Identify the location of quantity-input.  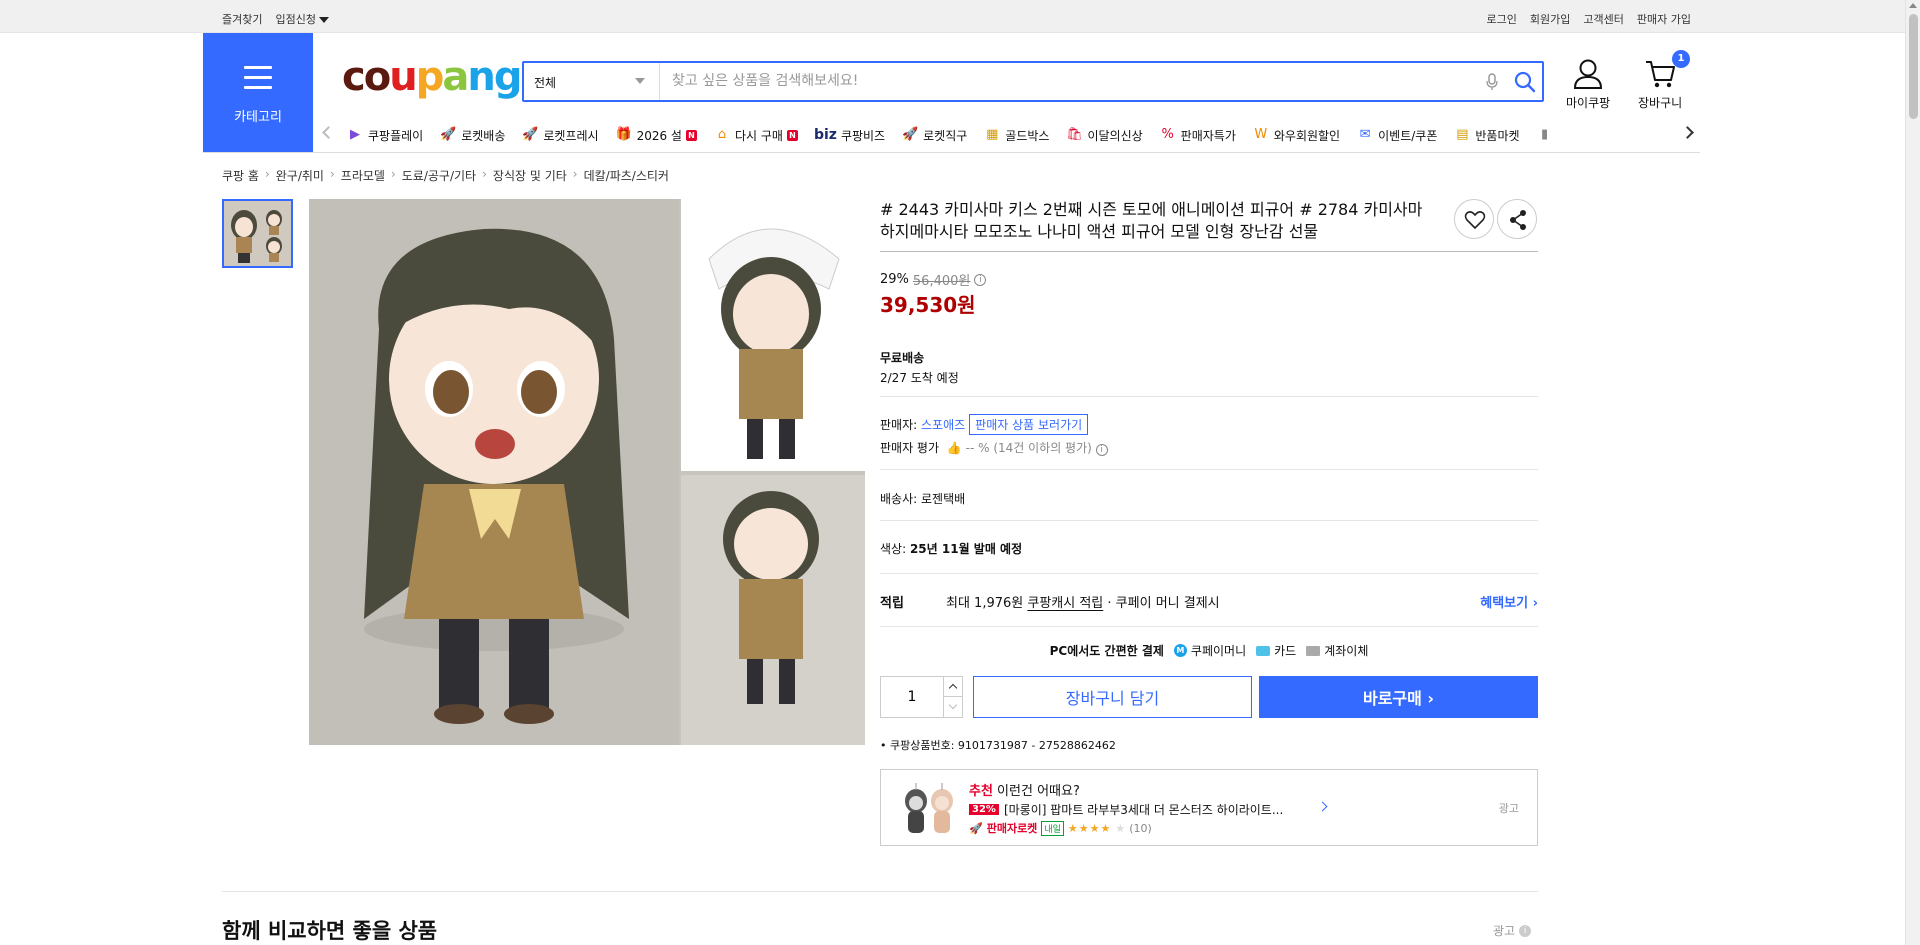
(912, 697).